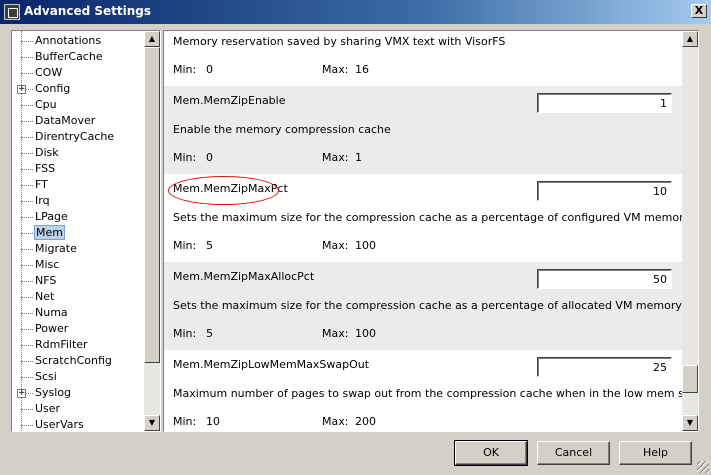  Describe the element at coordinates (79, 153) in the screenshot. I see `tree-item: Disk` at that location.